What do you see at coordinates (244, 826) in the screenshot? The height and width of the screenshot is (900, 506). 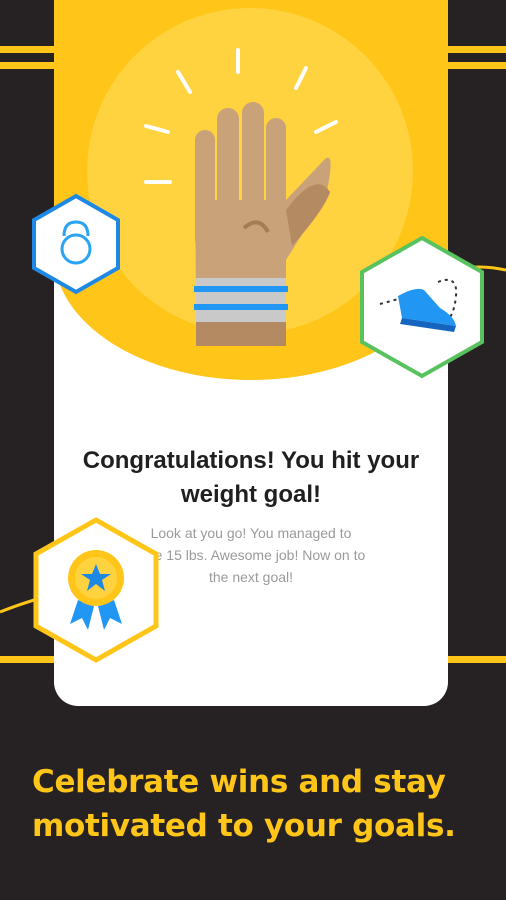 I see `promo-caption-line-2: motivated to your goals.` at bounding box center [244, 826].